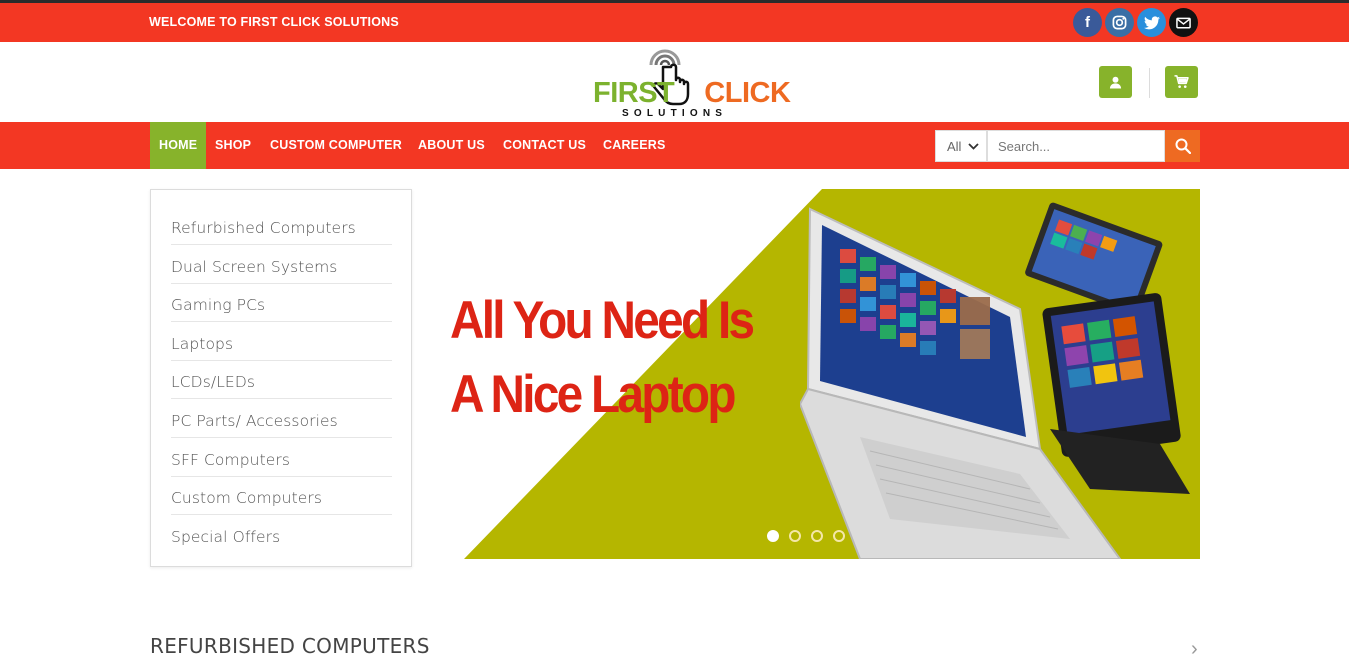 This screenshot has width=1349, height=662. Describe the element at coordinates (1087, 22) in the screenshot. I see `facebook-icon: f` at that location.